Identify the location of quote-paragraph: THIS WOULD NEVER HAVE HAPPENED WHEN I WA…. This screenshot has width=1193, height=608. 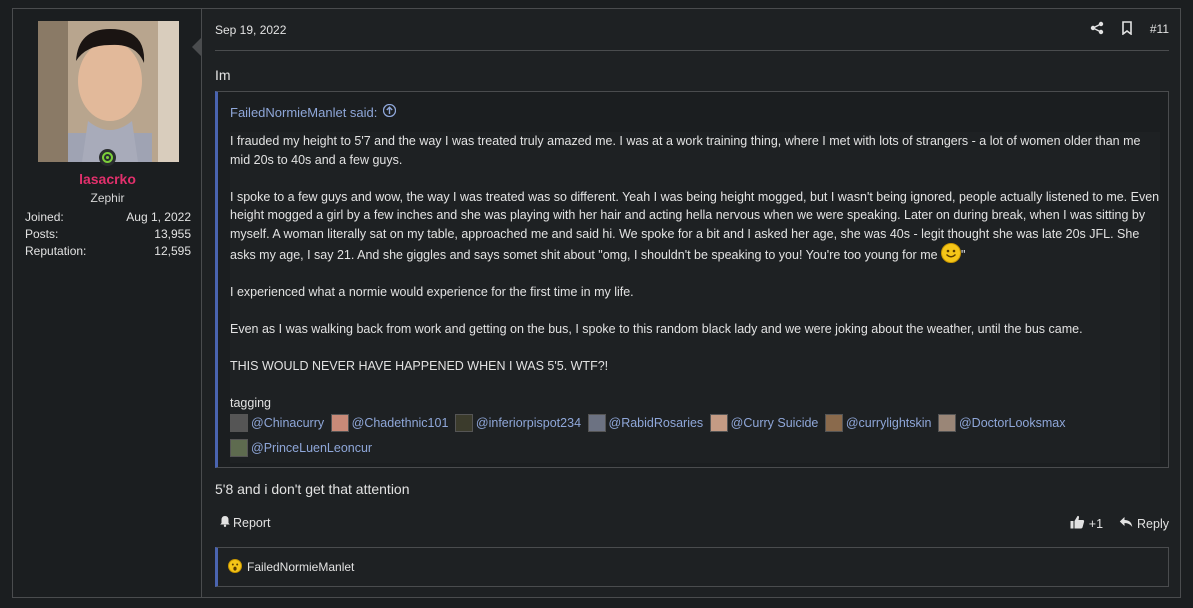
(419, 366).